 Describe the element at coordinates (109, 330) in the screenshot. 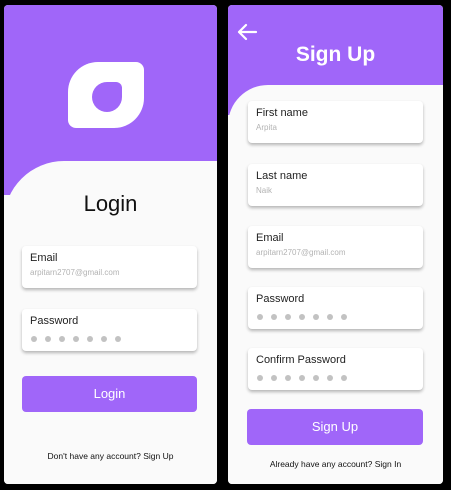

I see `login-password-field: Password` at that location.